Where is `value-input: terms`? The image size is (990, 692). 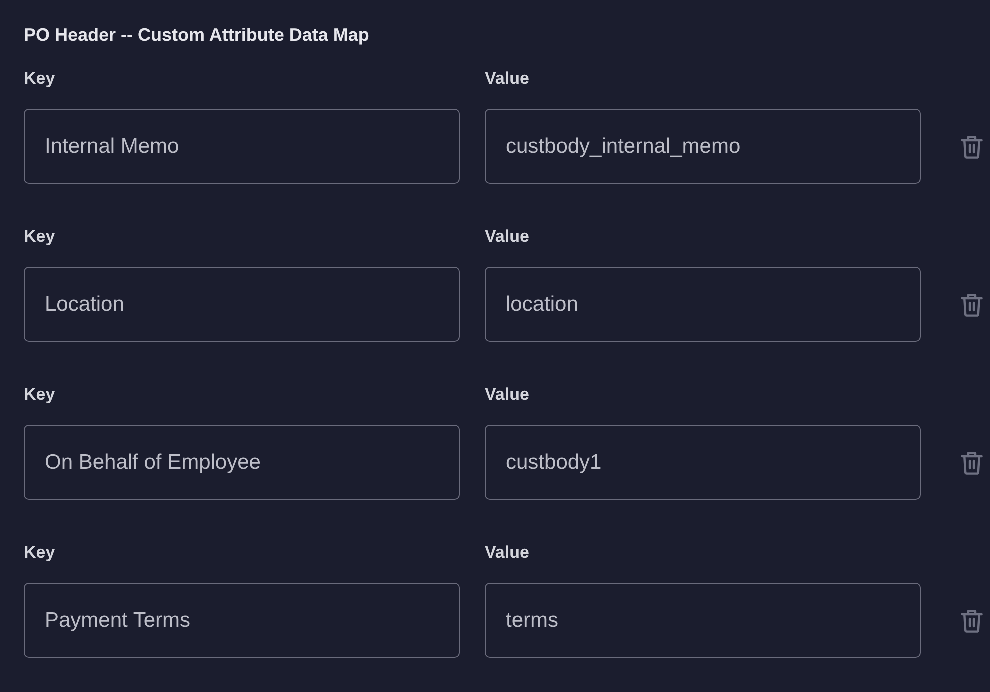
value-input: terms is located at coordinates (703, 620).